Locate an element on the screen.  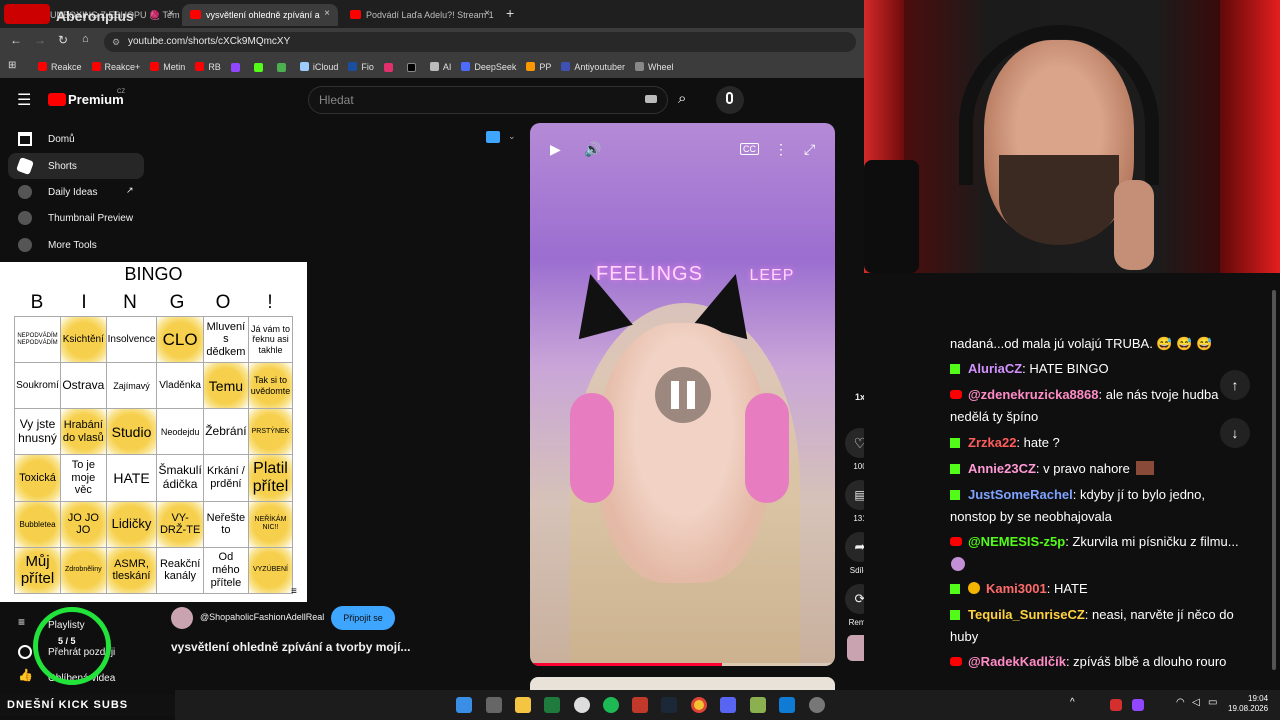
kick-icon is located at coordinates (258, 67).